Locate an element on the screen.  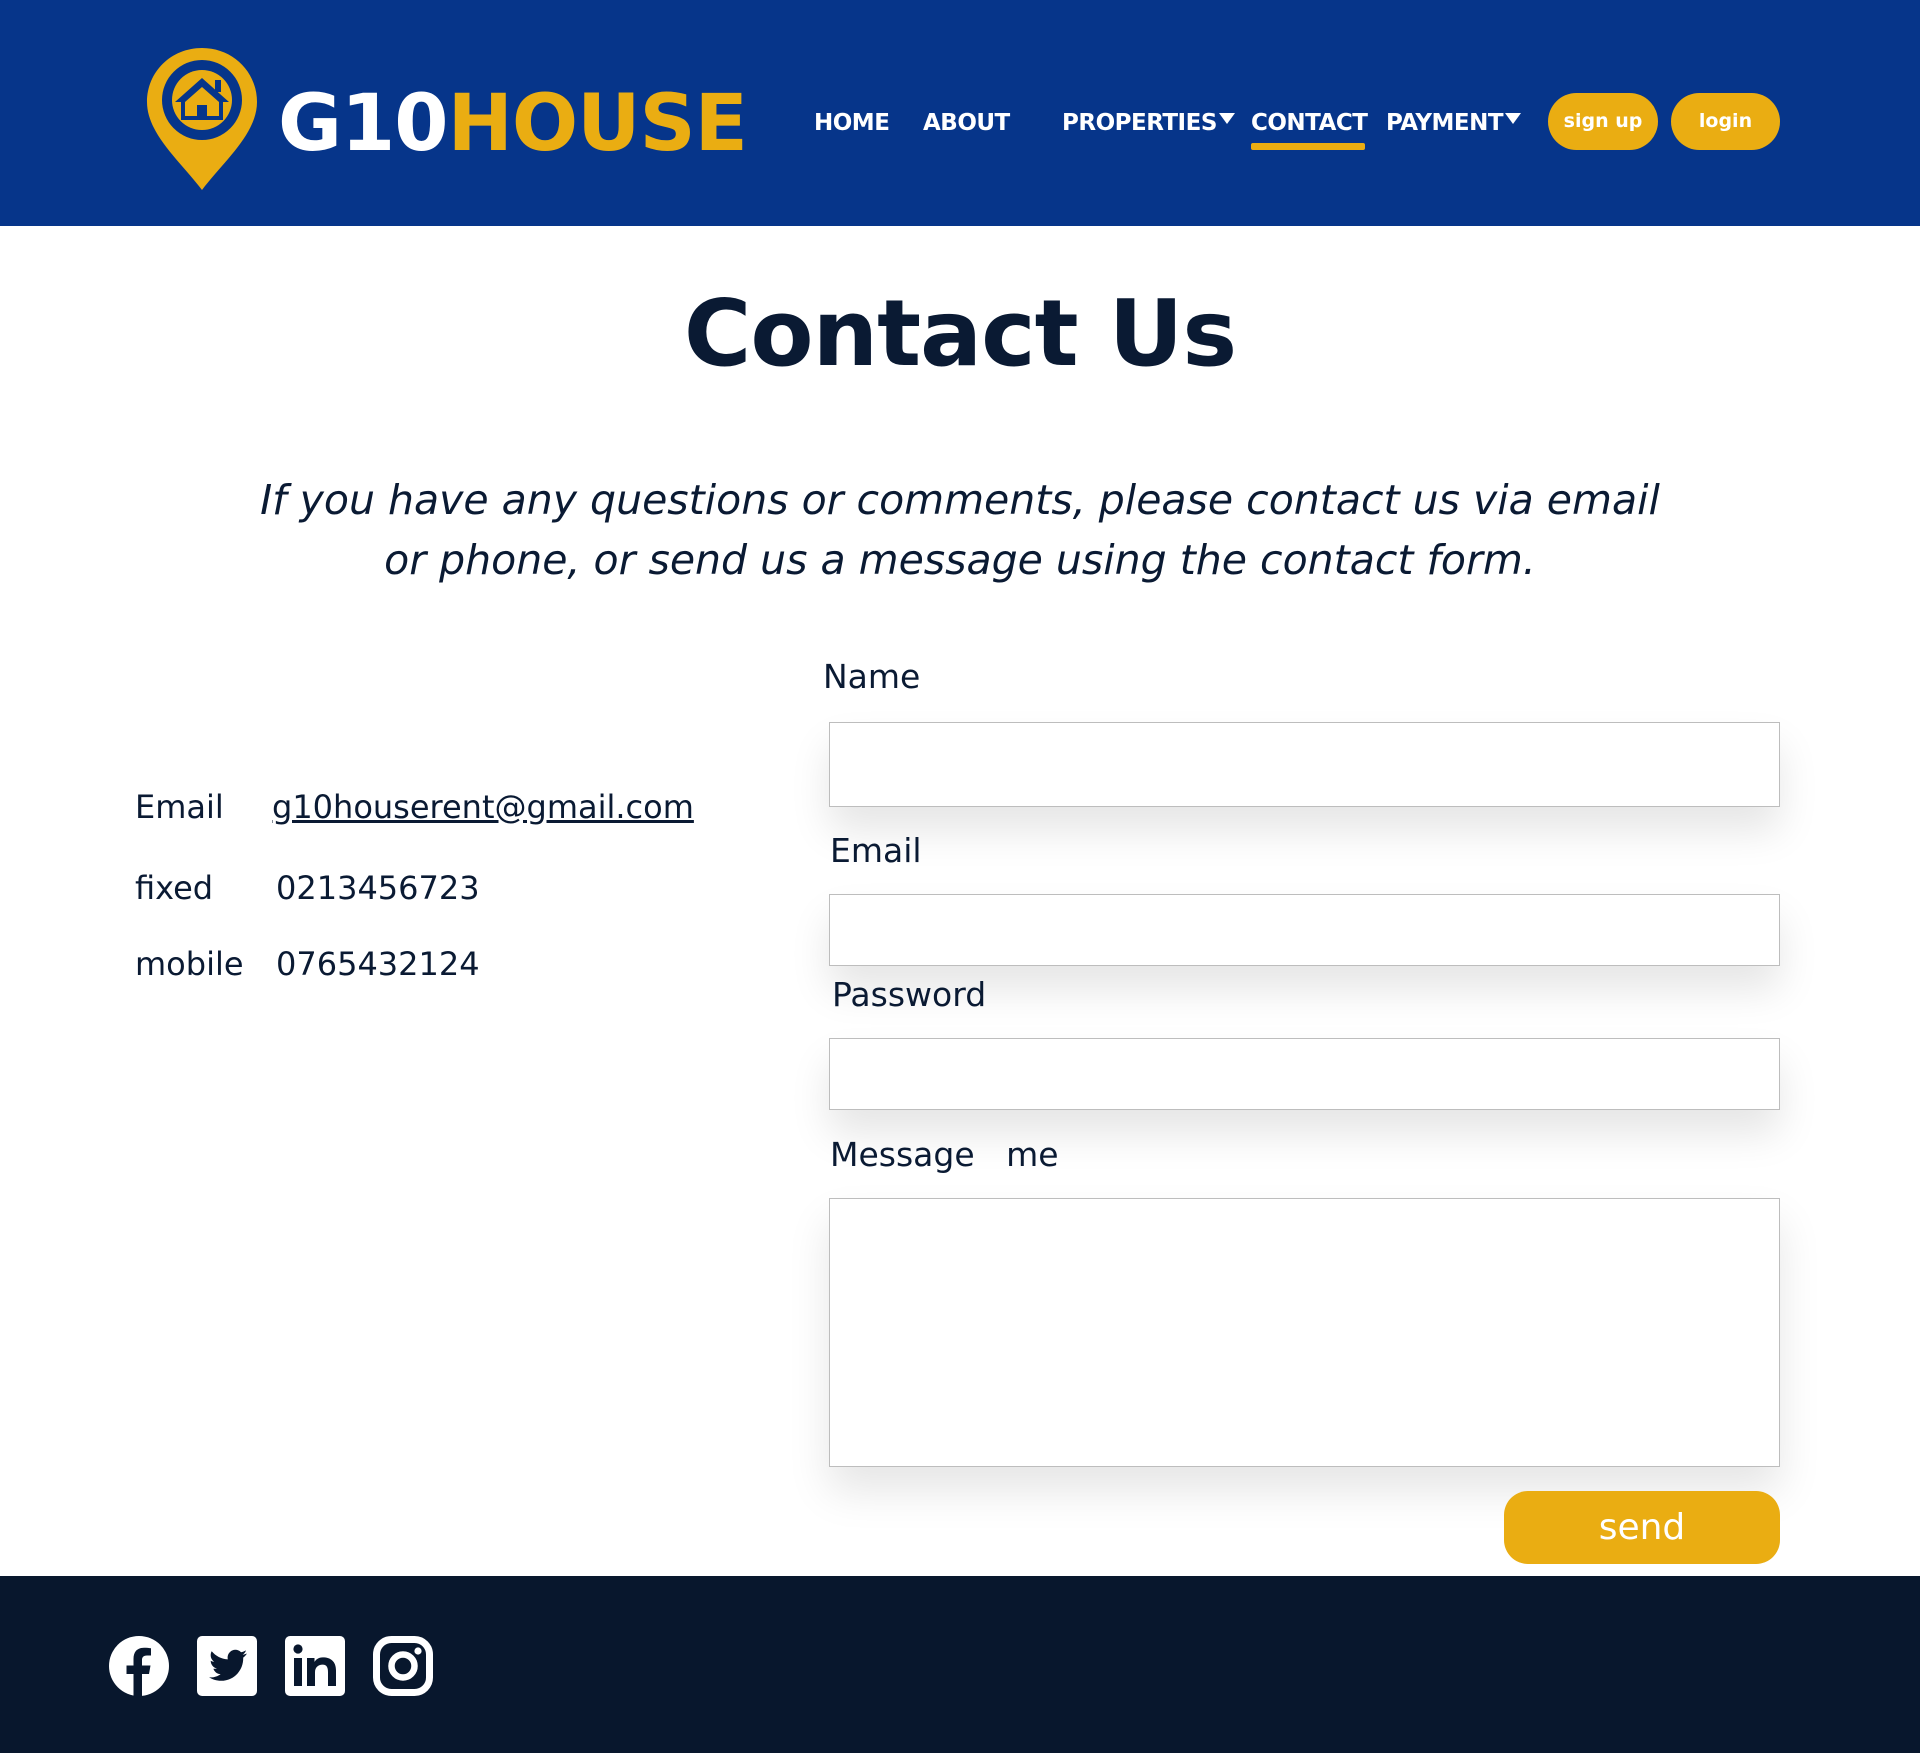
message-textarea is located at coordinates (1304, 1332).